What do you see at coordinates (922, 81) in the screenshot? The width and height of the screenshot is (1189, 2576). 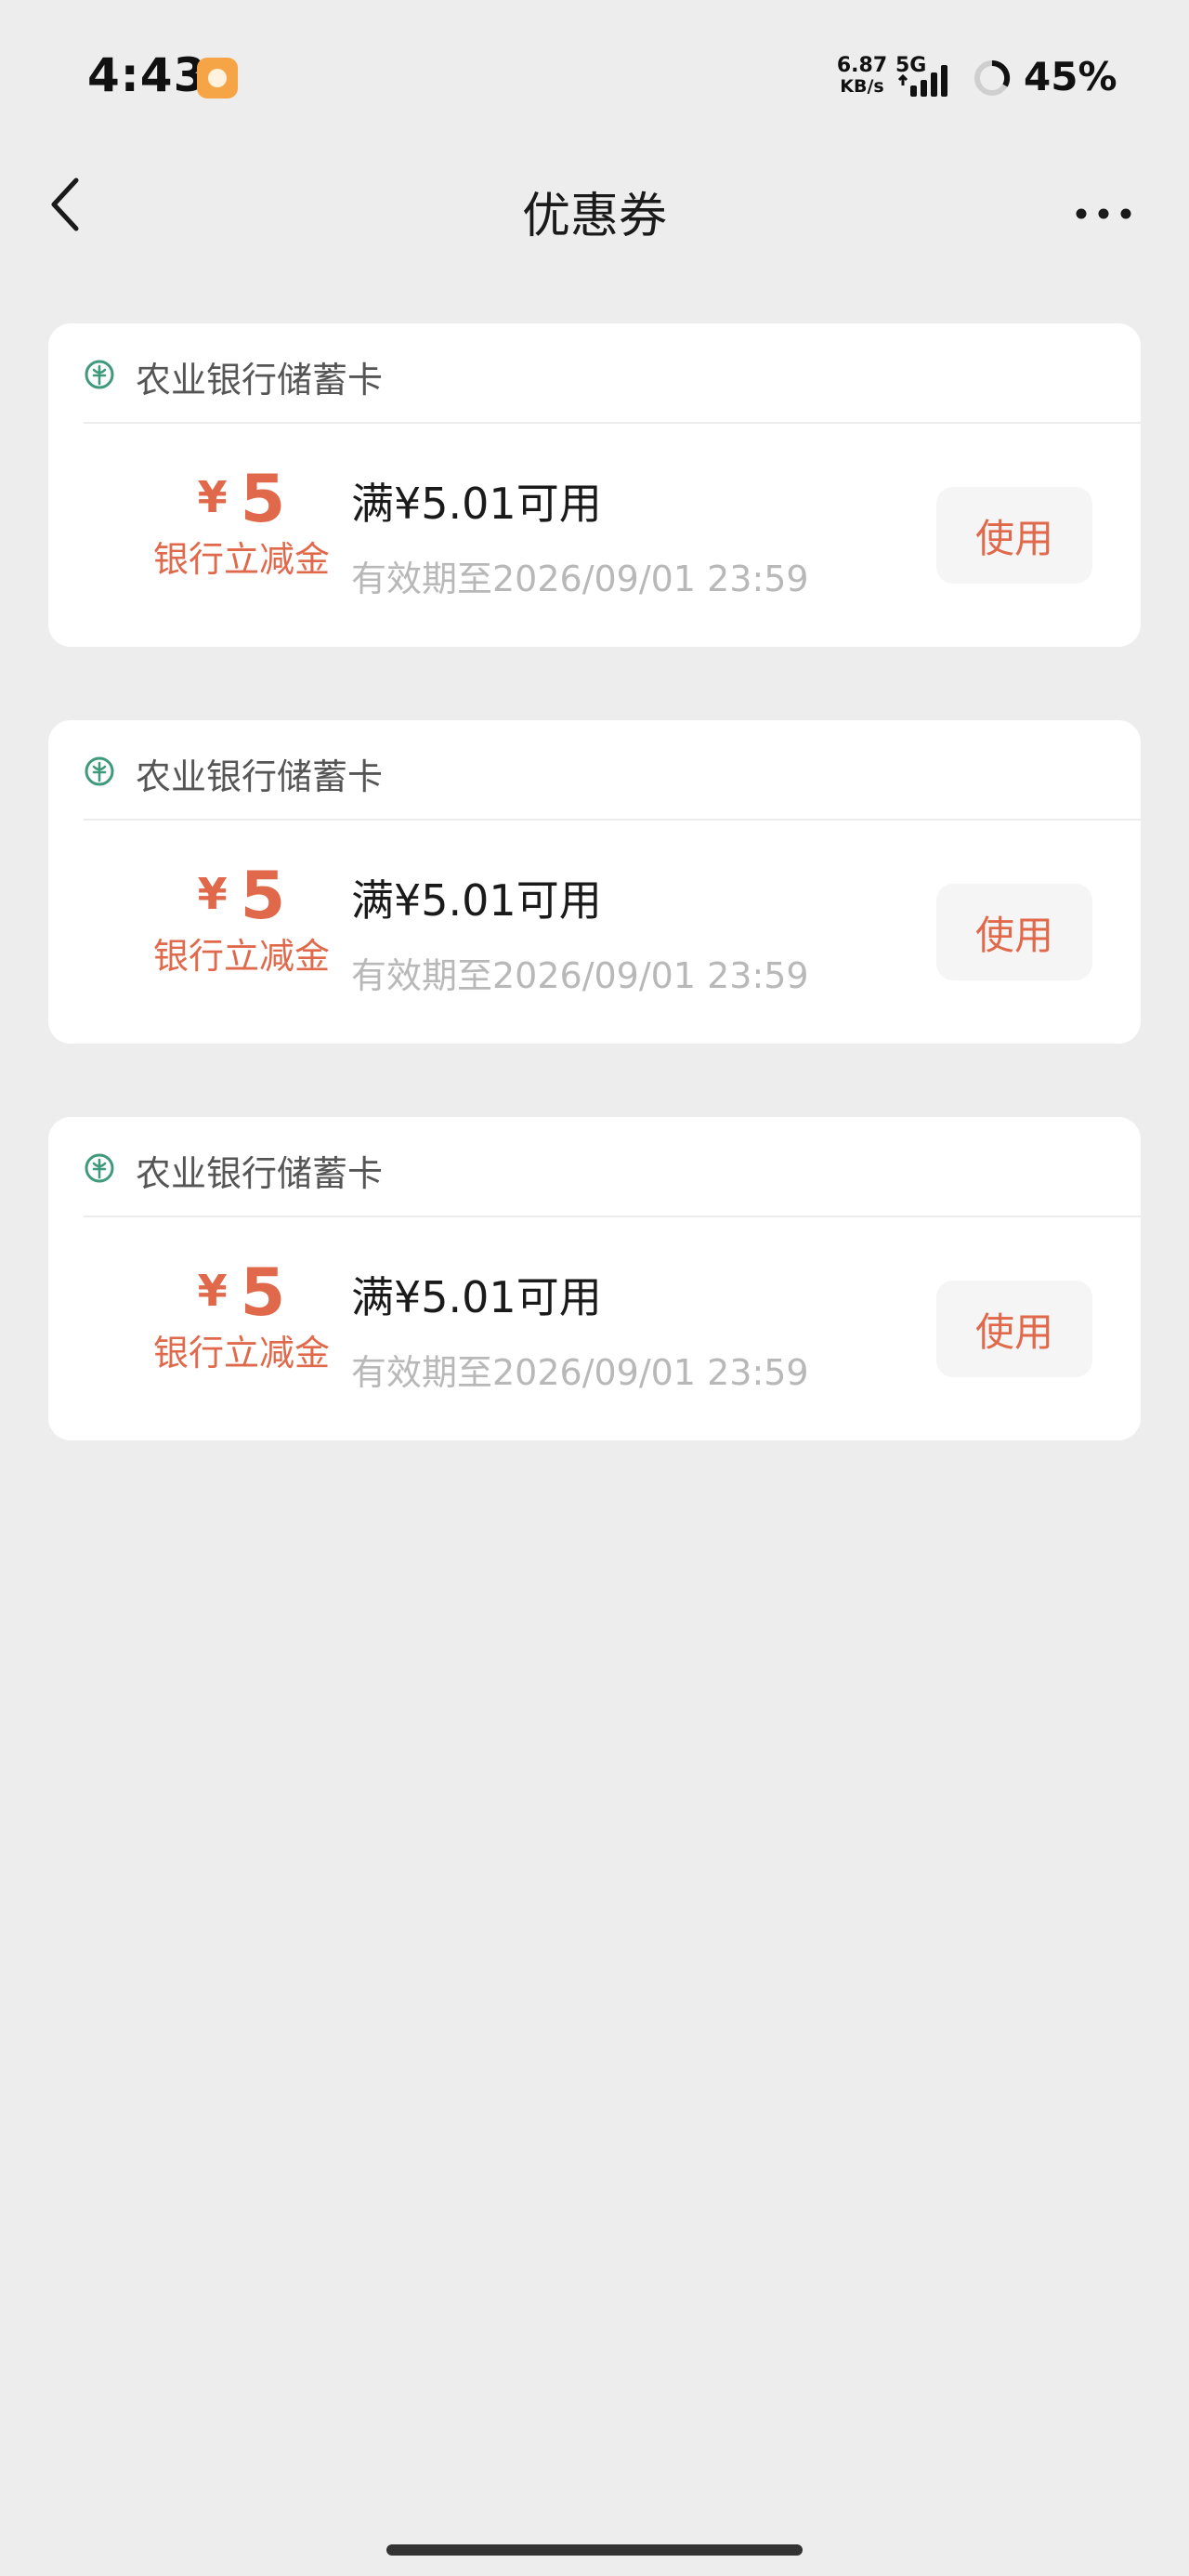 I see `signal-icon` at bounding box center [922, 81].